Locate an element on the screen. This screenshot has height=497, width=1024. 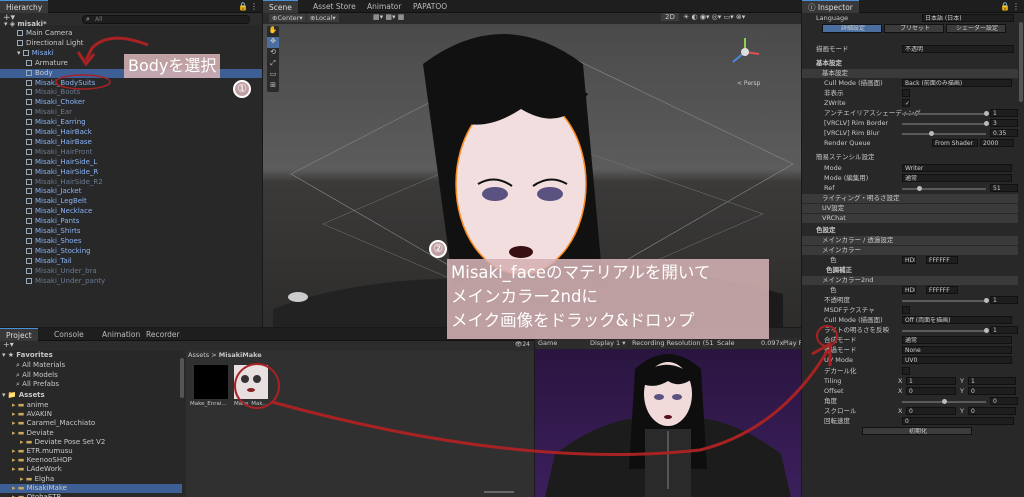
favorite-item: ⌕ All Materials is located at coordinates (91, 365).